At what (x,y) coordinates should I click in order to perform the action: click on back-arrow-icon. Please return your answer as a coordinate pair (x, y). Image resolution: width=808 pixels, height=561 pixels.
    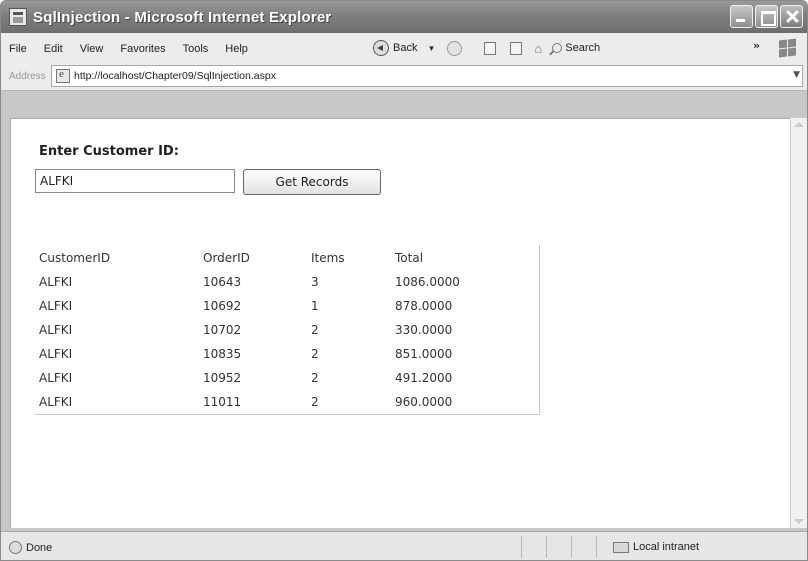
    Looking at the image, I should click on (381, 48).